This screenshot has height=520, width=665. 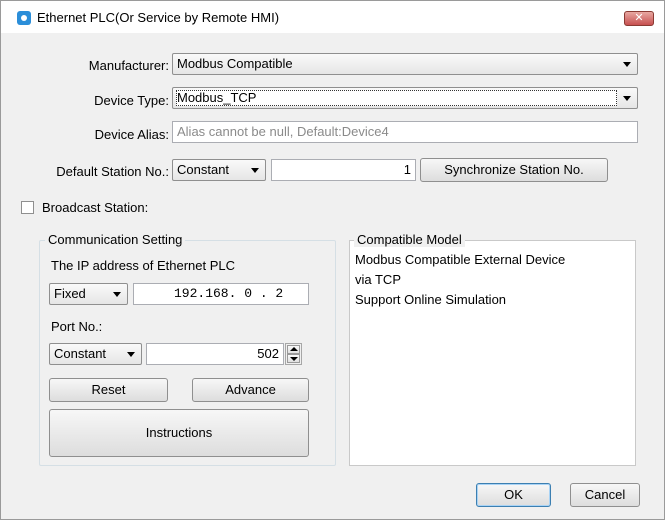 I want to click on device-alias-field: Alias cannot be null, Default:Device4, so click(x=405, y=132).